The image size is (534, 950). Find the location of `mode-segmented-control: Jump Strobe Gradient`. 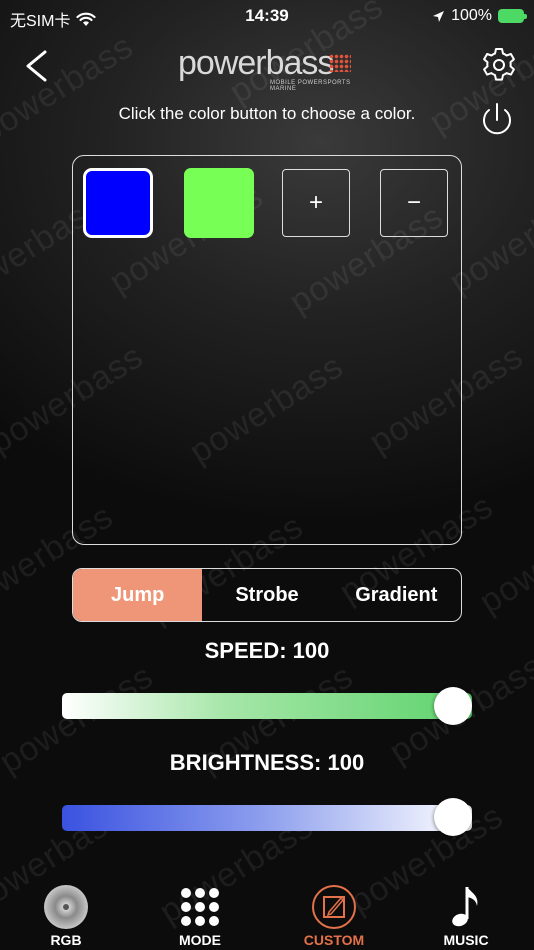

mode-segmented-control: Jump Strobe Gradient is located at coordinates (267, 595).